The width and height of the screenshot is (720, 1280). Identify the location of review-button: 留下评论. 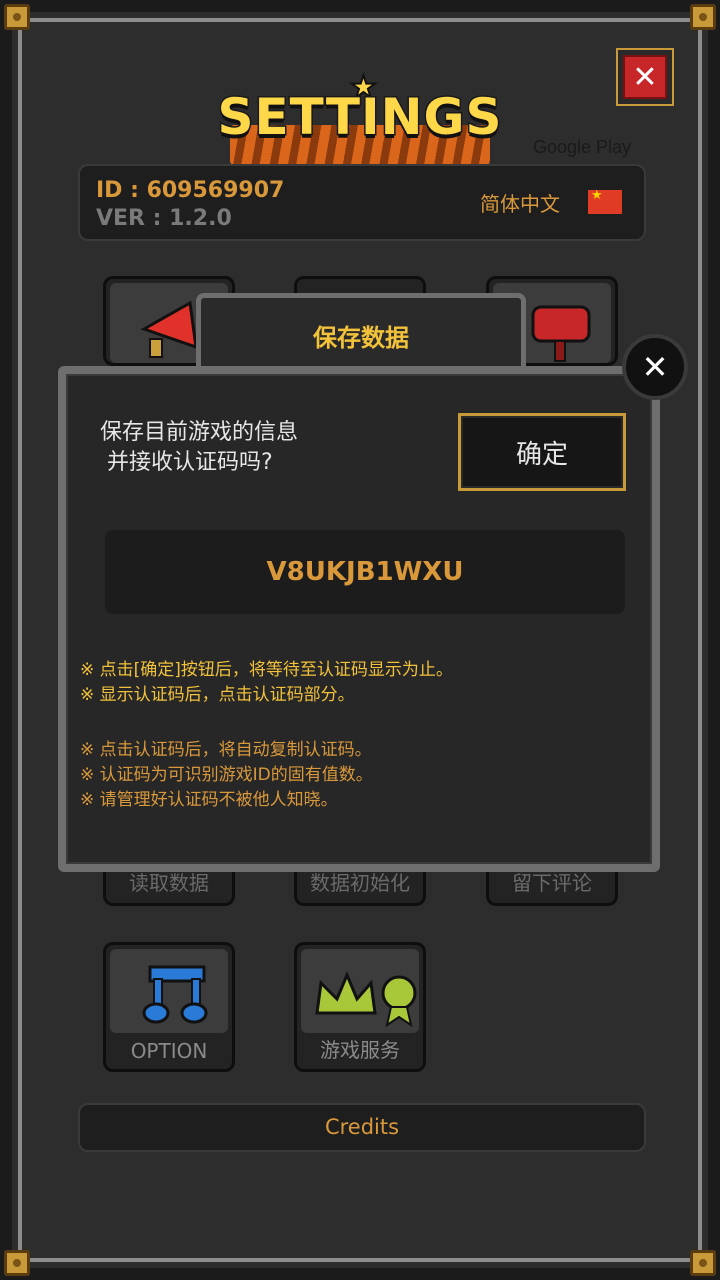
(552, 886).